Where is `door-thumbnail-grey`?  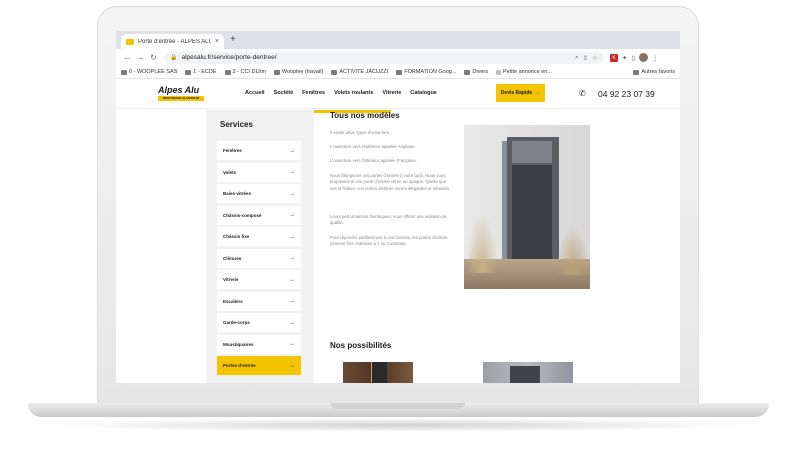
door-thumbnail-grey is located at coordinates (528, 372).